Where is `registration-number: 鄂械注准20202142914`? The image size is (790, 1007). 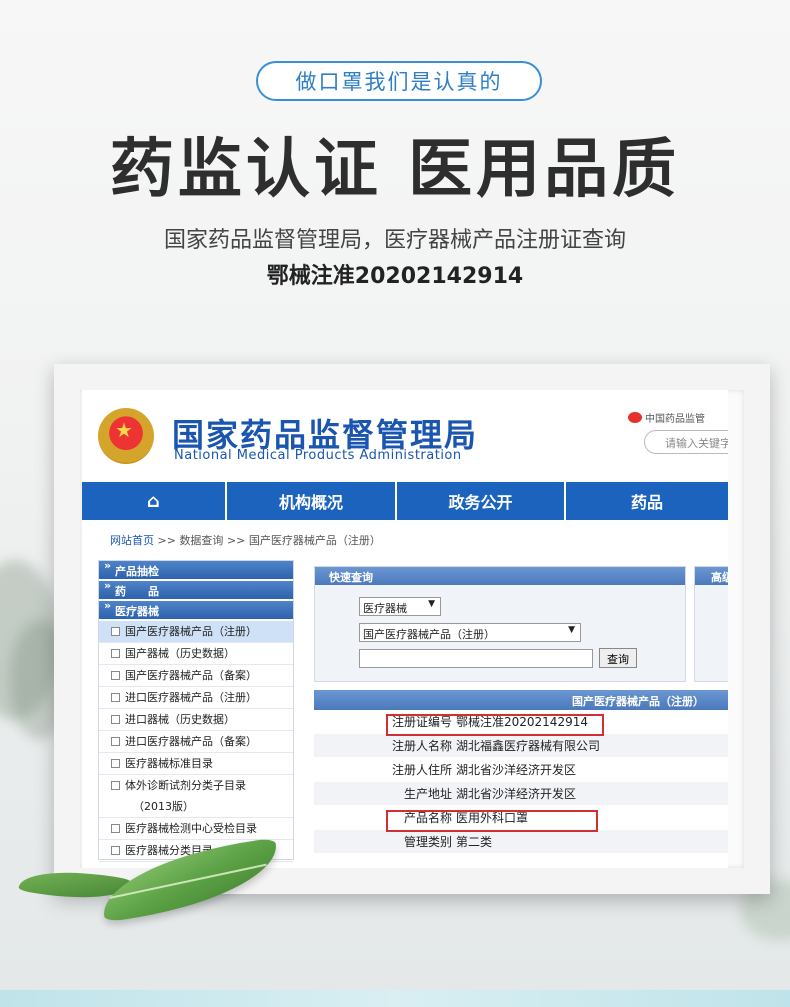
registration-number: 鄂械注准20202142914 is located at coordinates (395, 276).